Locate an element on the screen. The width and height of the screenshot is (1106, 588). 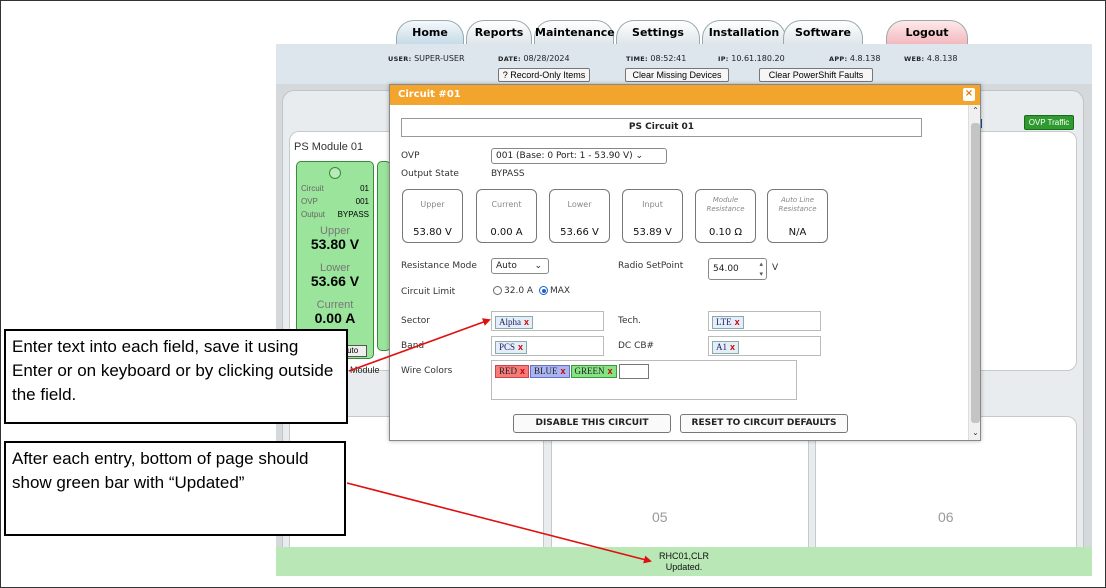
metric-value: 0.00 A is located at coordinates (506, 232).